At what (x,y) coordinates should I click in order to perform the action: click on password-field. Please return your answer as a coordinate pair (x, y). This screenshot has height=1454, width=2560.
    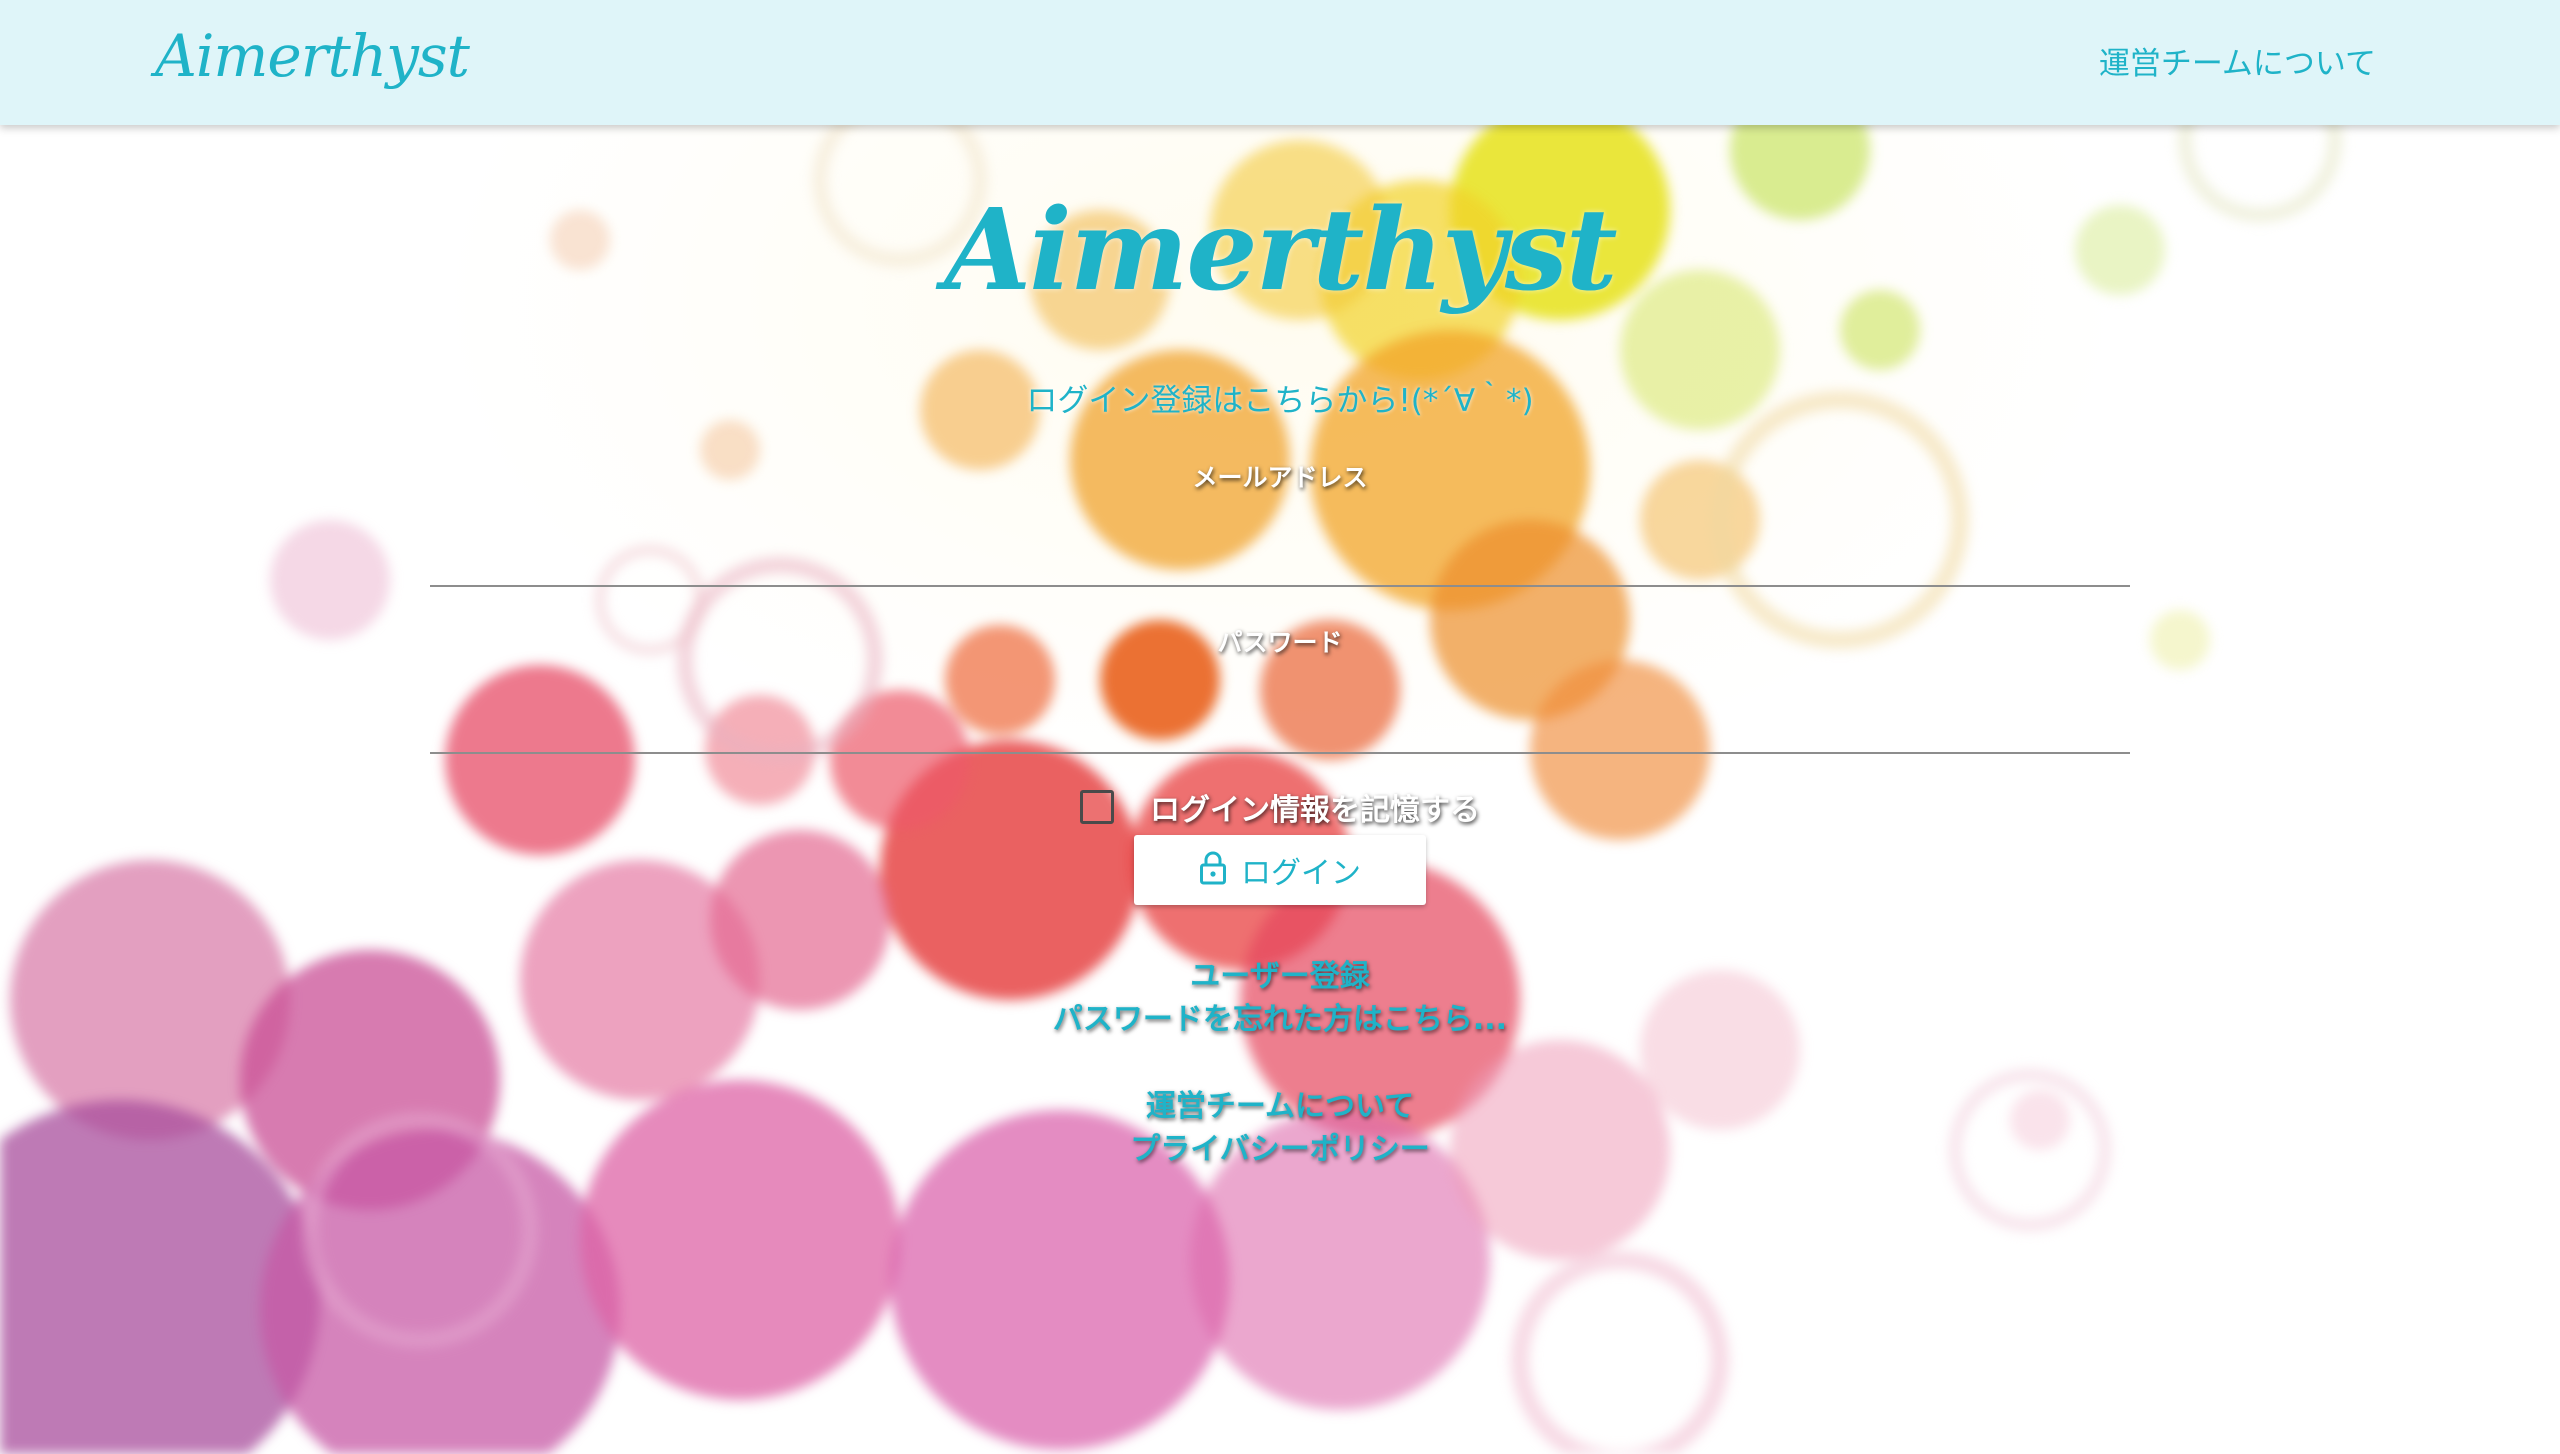
    Looking at the image, I should click on (1280, 726).